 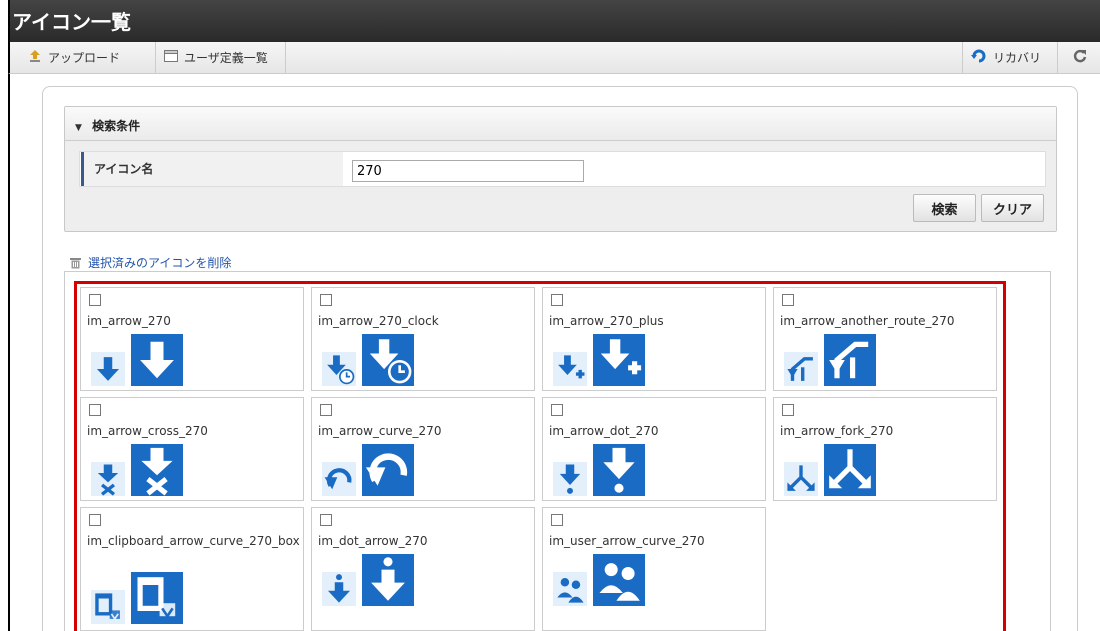 I want to click on arrow-fork-icon, so click(x=830, y=470).